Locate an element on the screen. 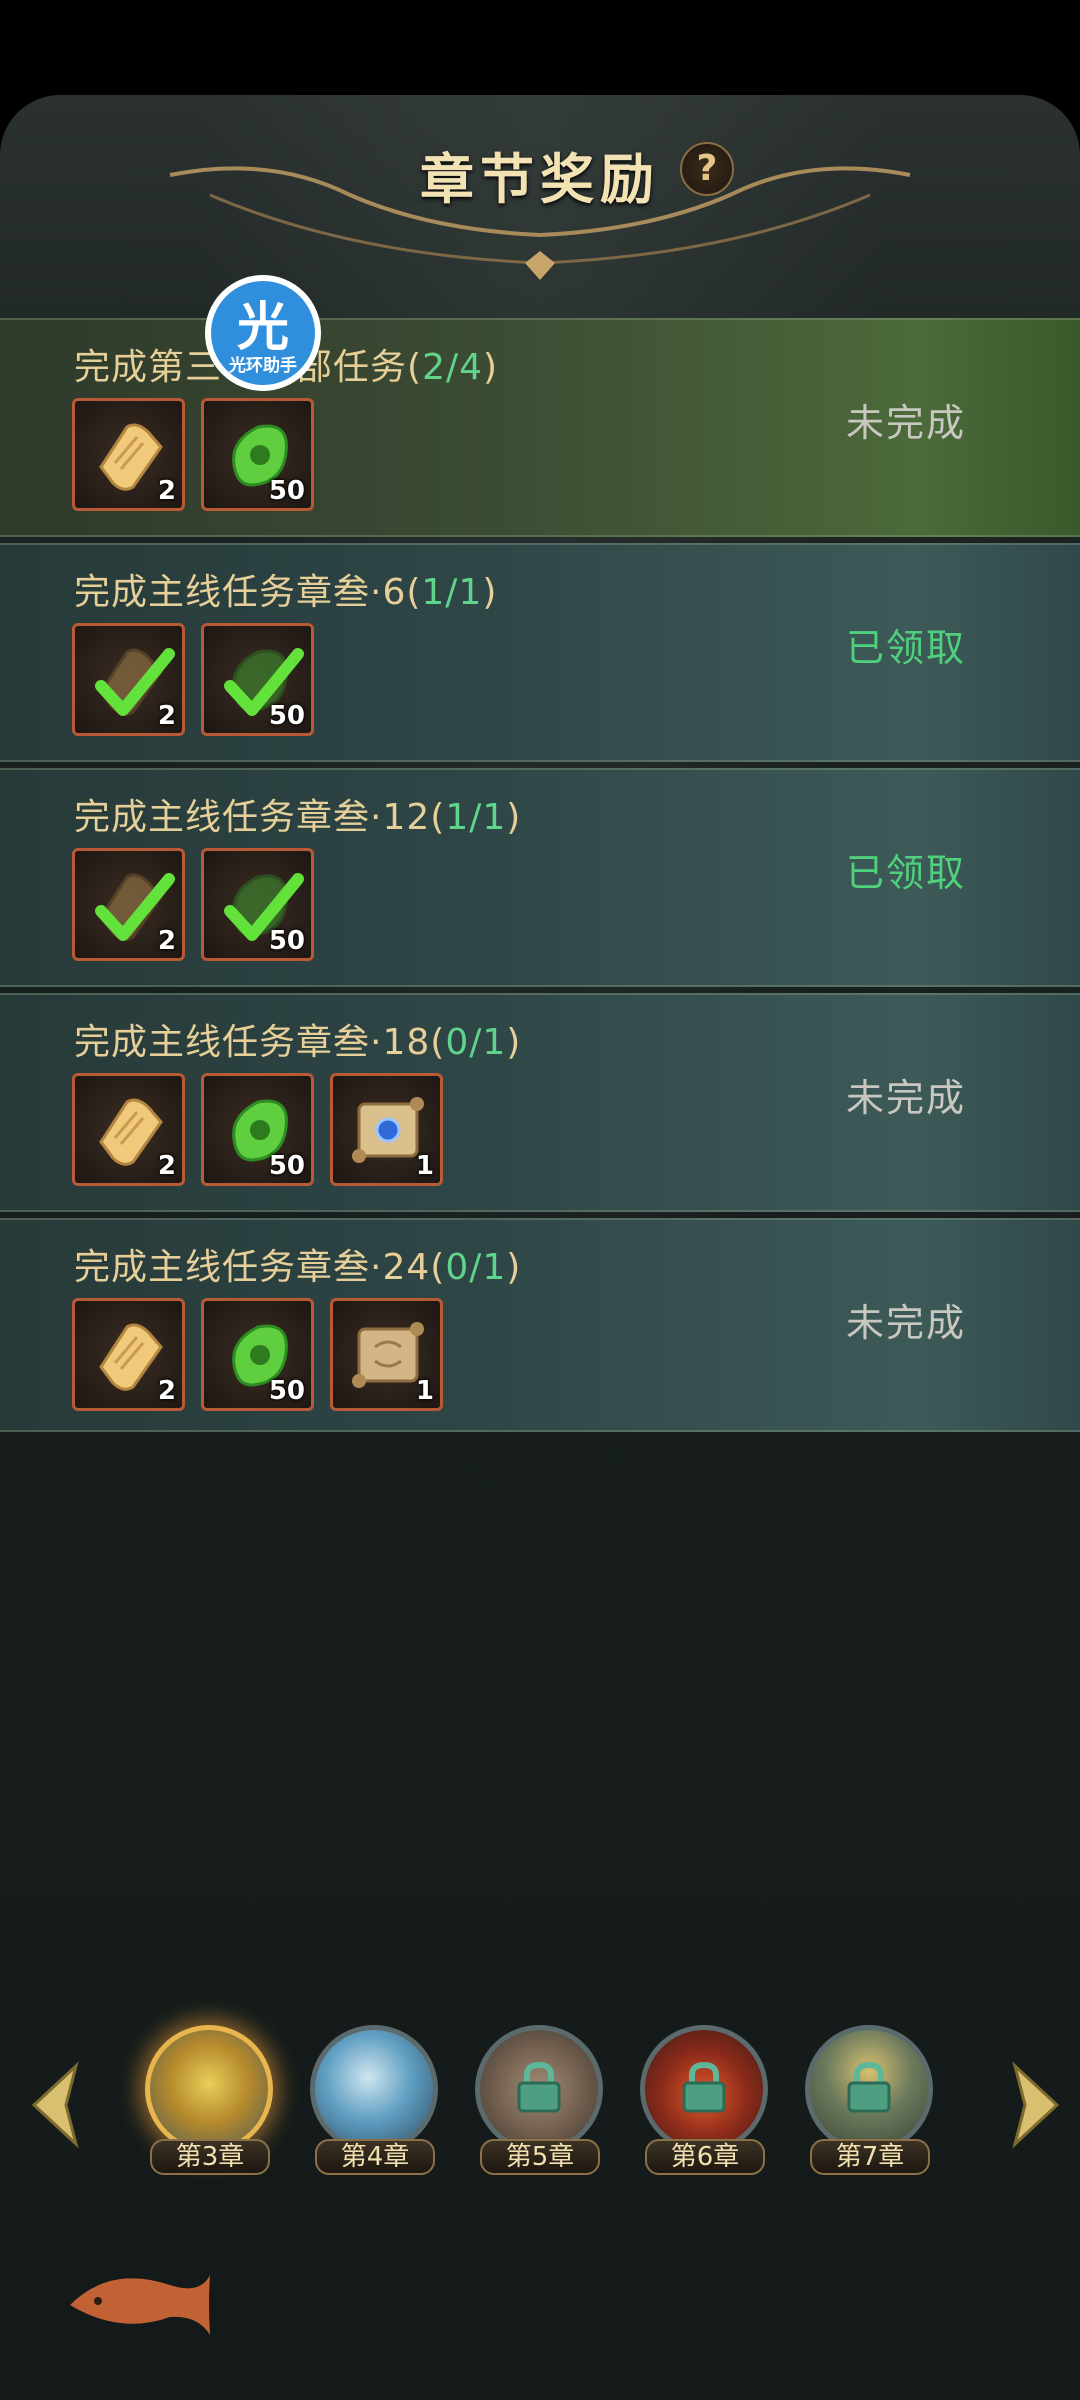 The width and height of the screenshot is (1080, 2400). chapter-label: 第5章 is located at coordinates (540, 2157).